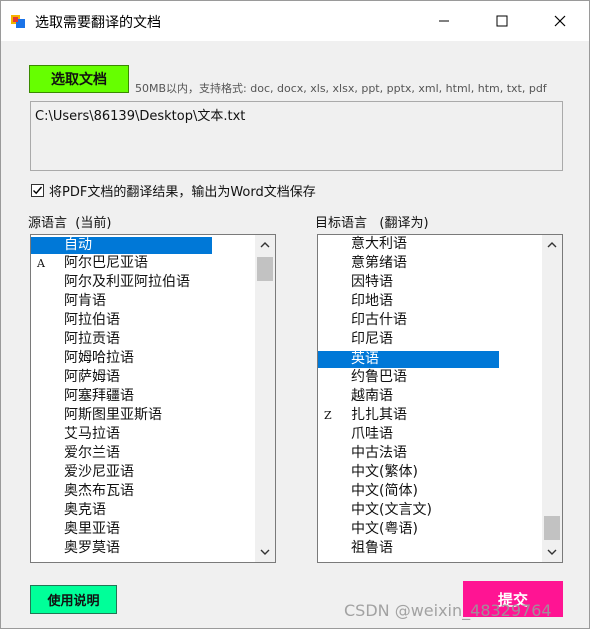  What do you see at coordinates (328, 415) in the screenshot?
I see `index-letter: Z` at bounding box center [328, 415].